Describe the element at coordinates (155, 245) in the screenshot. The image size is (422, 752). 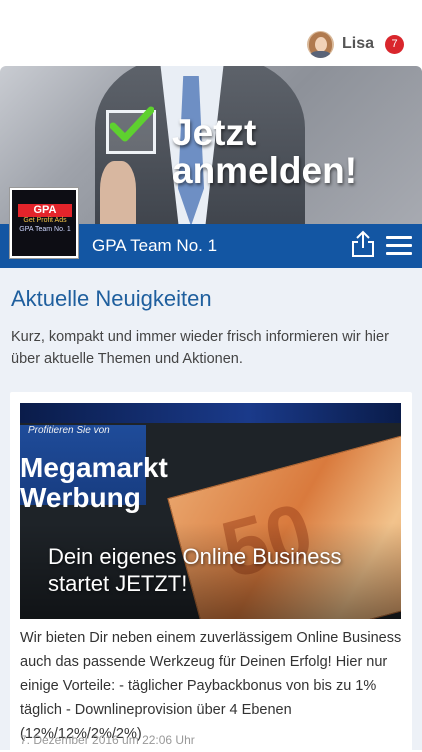
I see `app-name: GPA Team No. 1` at that location.